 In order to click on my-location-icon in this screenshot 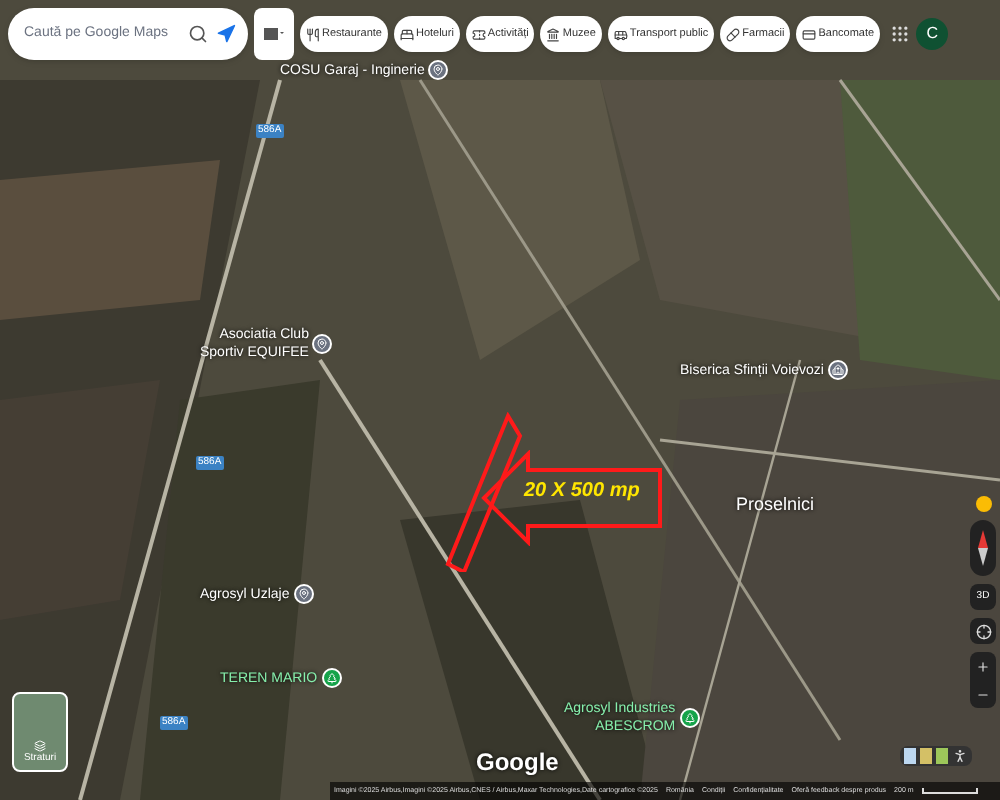, I will do `click(983, 631)`.